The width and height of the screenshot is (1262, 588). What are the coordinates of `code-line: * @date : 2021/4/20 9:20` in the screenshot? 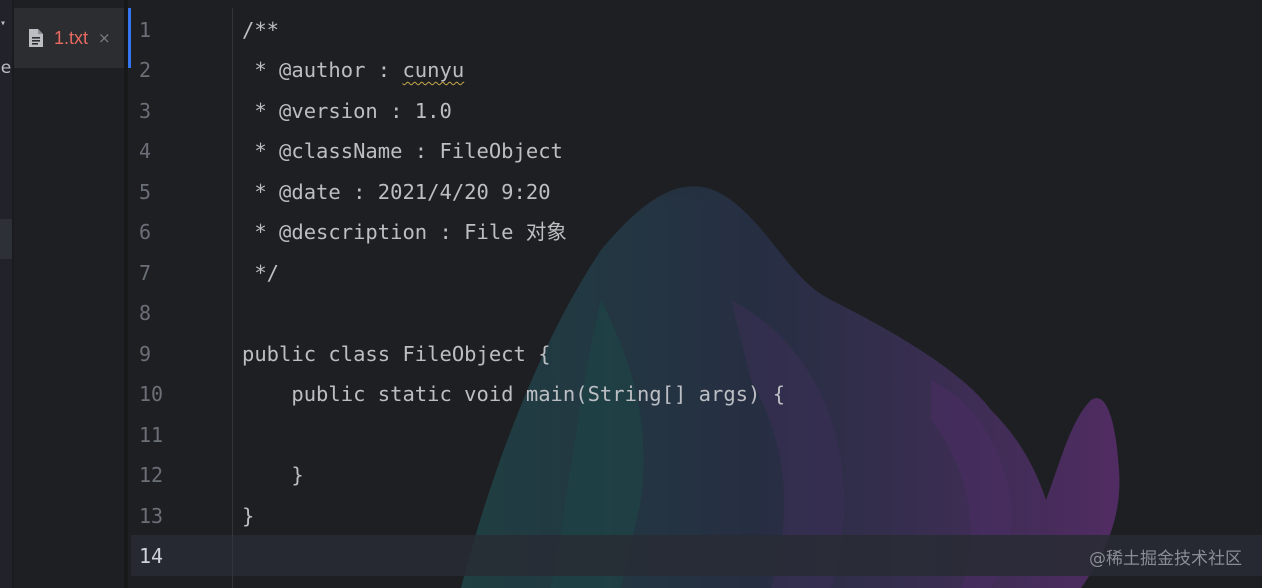 It's located at (396, 192).